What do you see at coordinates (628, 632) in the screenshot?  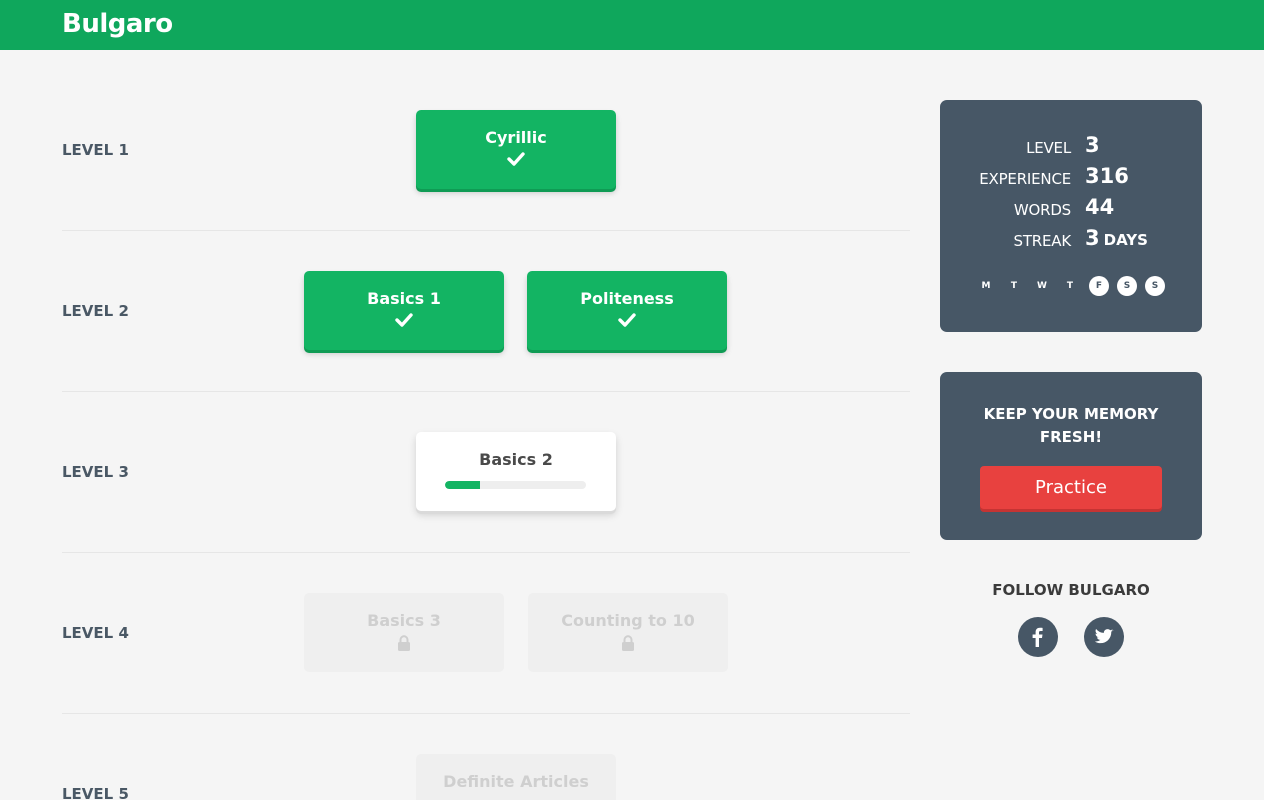 I see `skill-counting-to-10: Counting to 10` at bounding box center [628, 632].